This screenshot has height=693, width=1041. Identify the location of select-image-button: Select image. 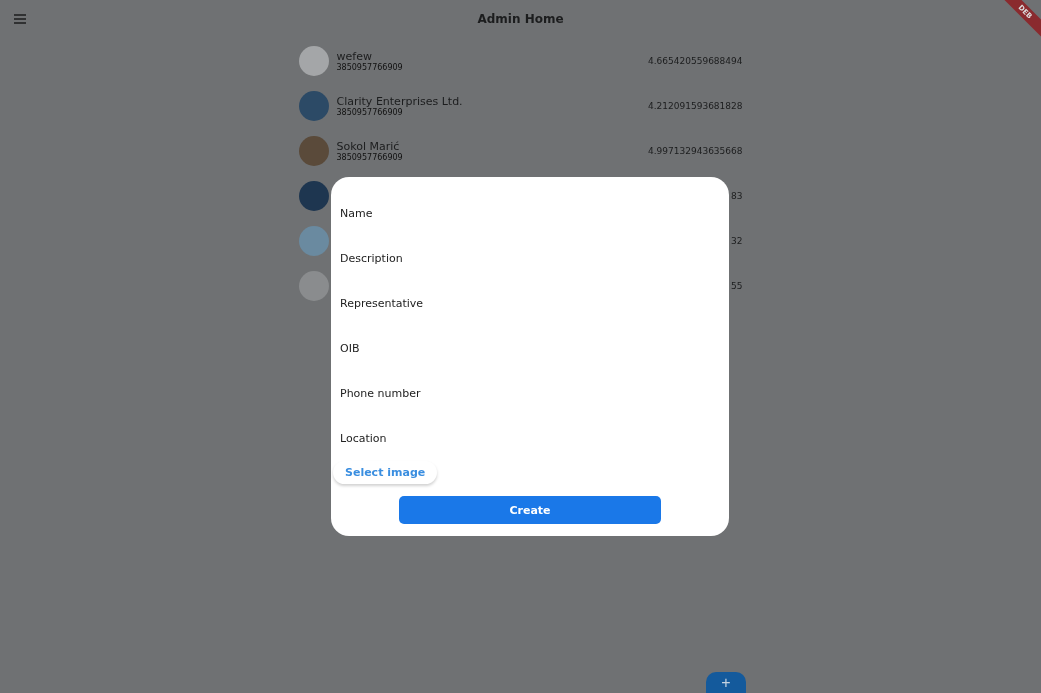
(385, 472).